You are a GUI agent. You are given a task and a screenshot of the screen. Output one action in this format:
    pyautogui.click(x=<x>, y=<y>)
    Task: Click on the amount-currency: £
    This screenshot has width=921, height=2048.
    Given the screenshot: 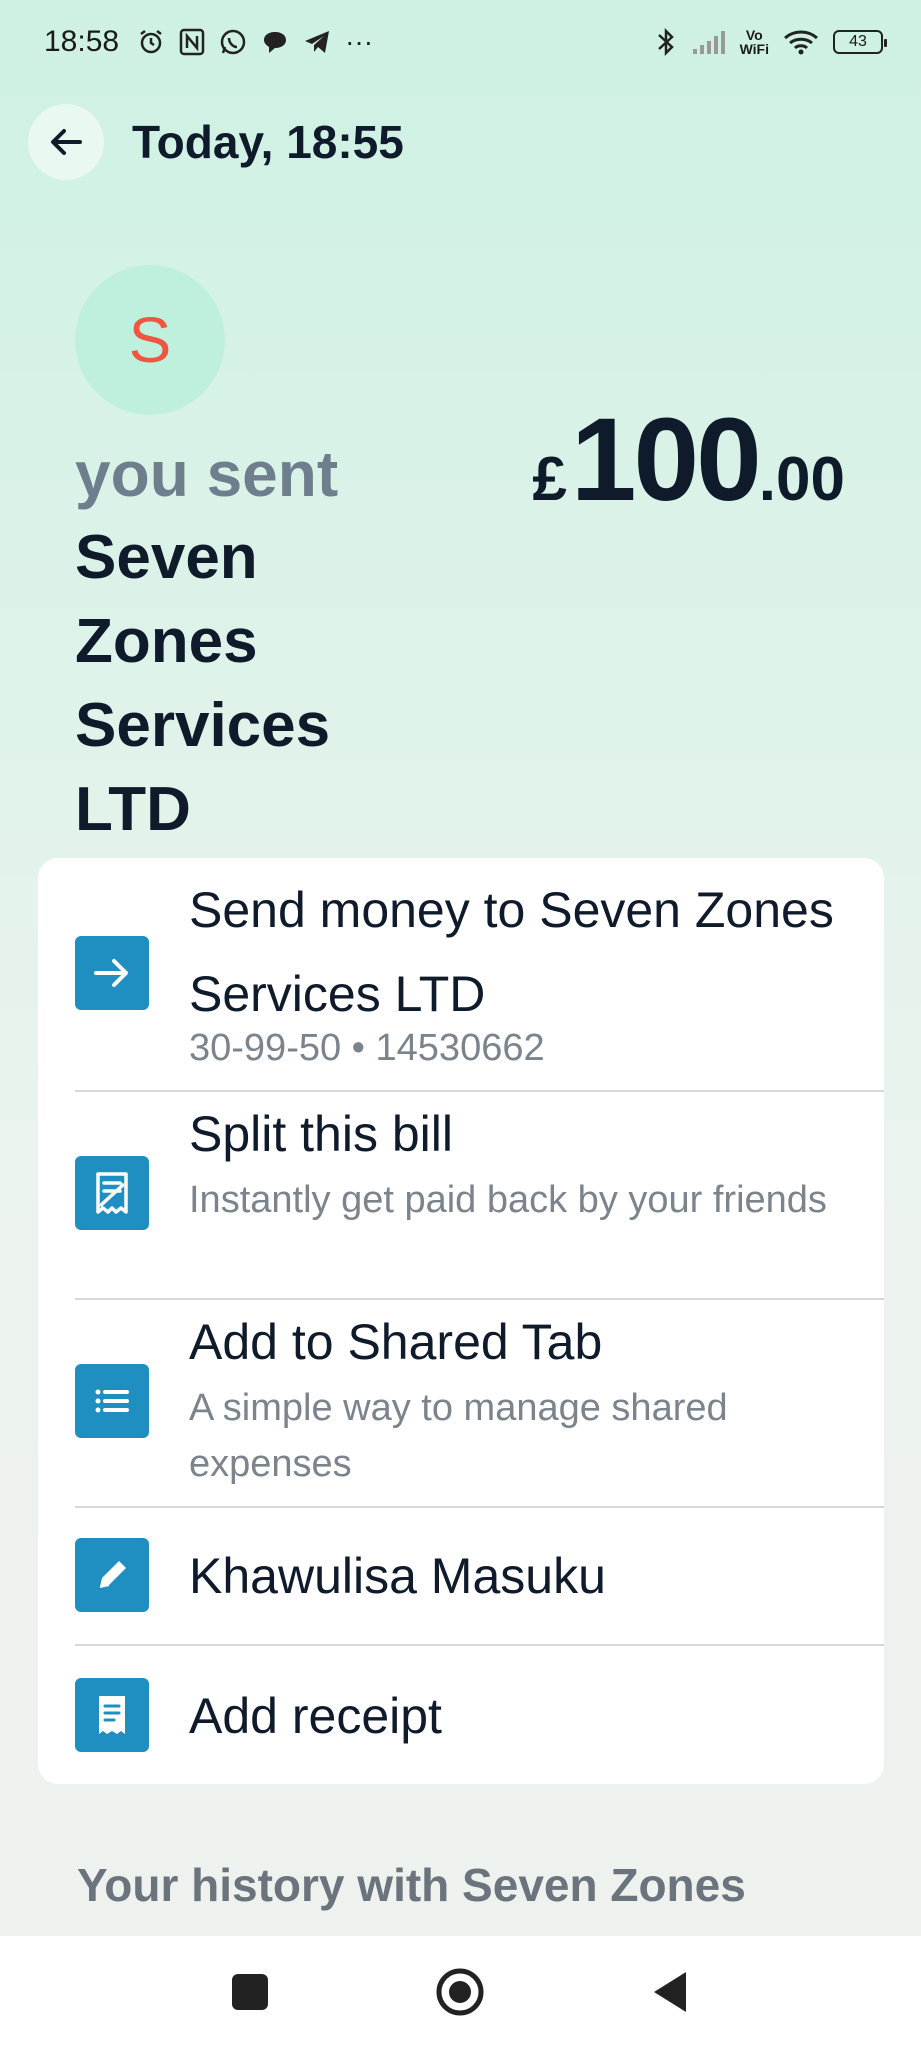 What is the action you would take?
    pyautogui.click(x=549, y=479)
    